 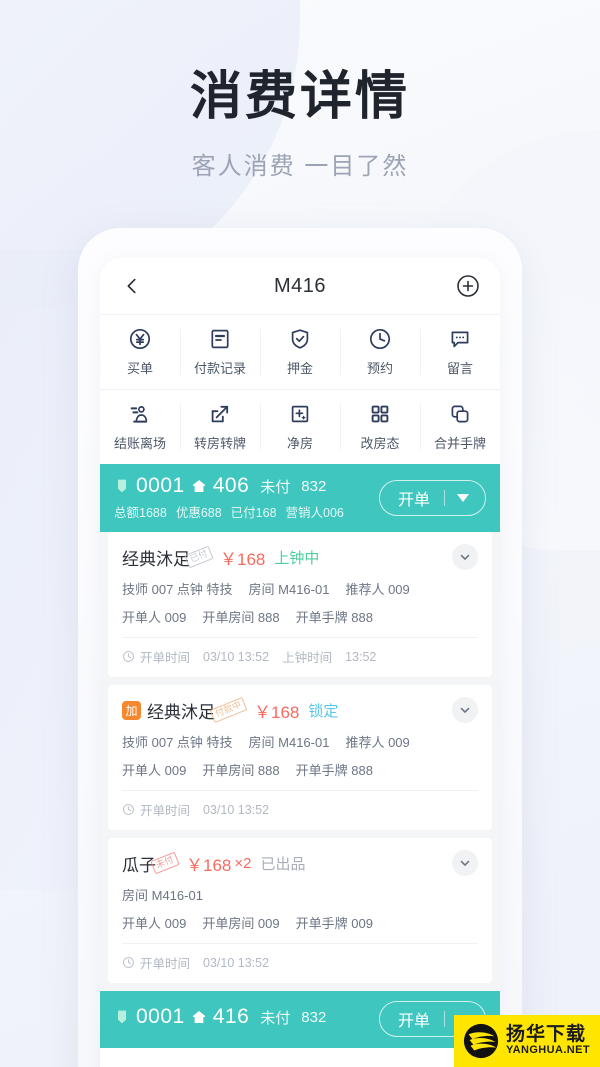 What do you see at coordinates (334, 617) in the screenshot?
I see `item-open-card: 开单手牌 888` at bounding box center [334, 617].